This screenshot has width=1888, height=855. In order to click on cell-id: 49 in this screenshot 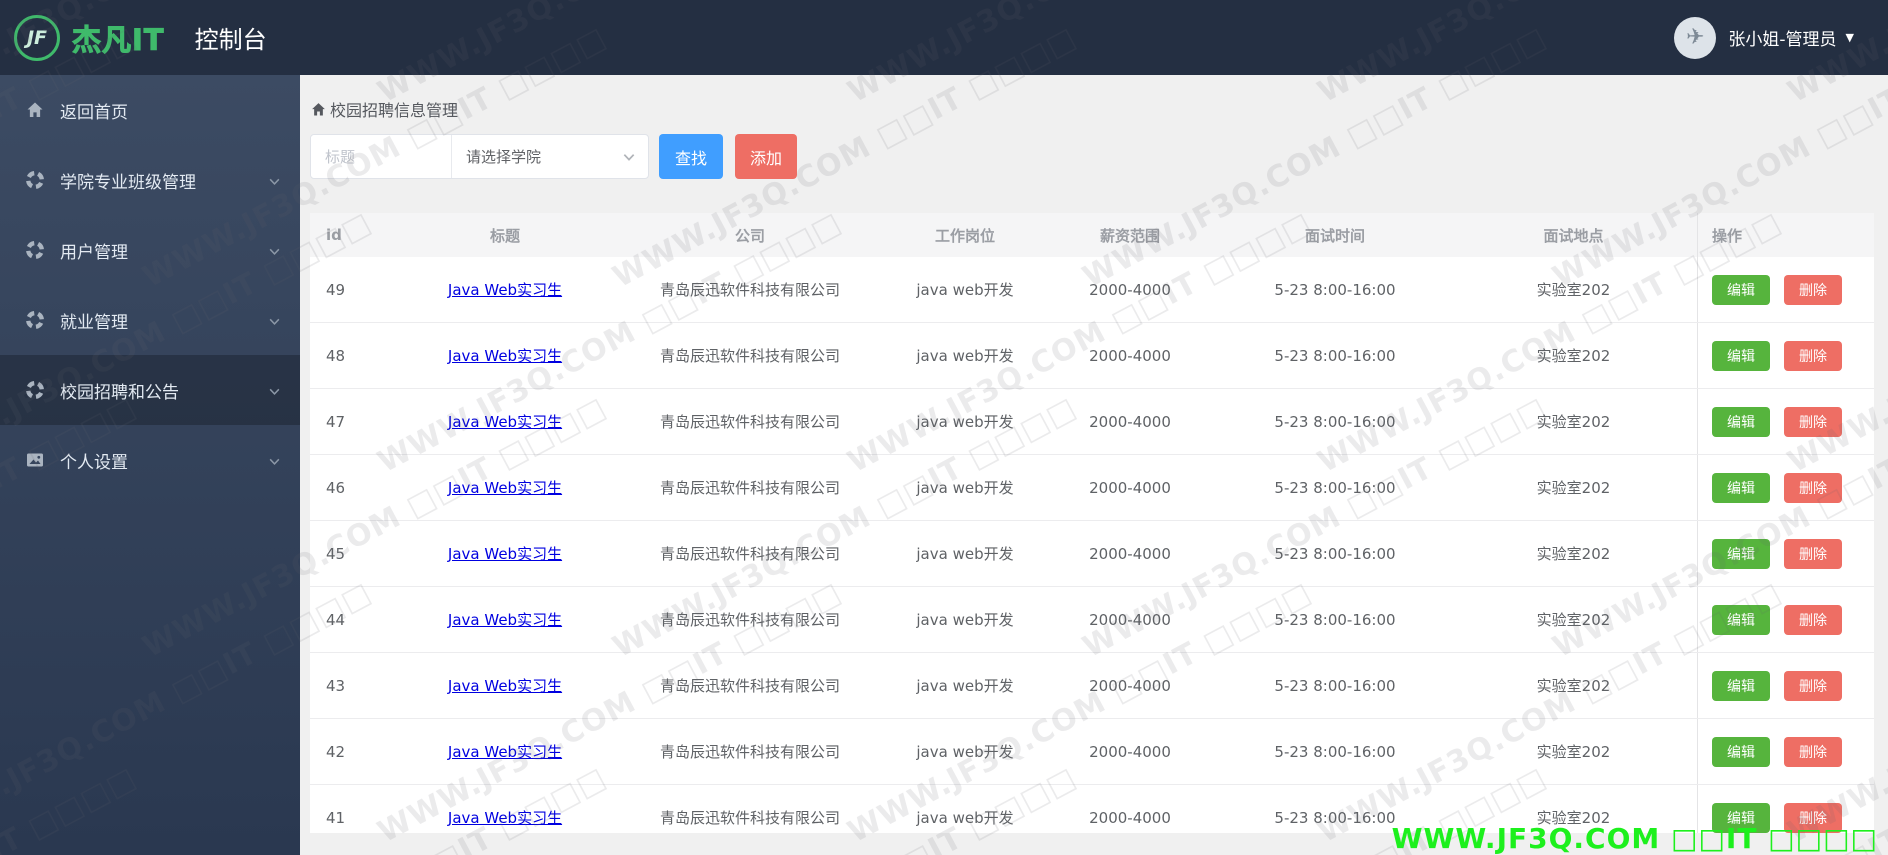, I will do `click(336, 289)`.